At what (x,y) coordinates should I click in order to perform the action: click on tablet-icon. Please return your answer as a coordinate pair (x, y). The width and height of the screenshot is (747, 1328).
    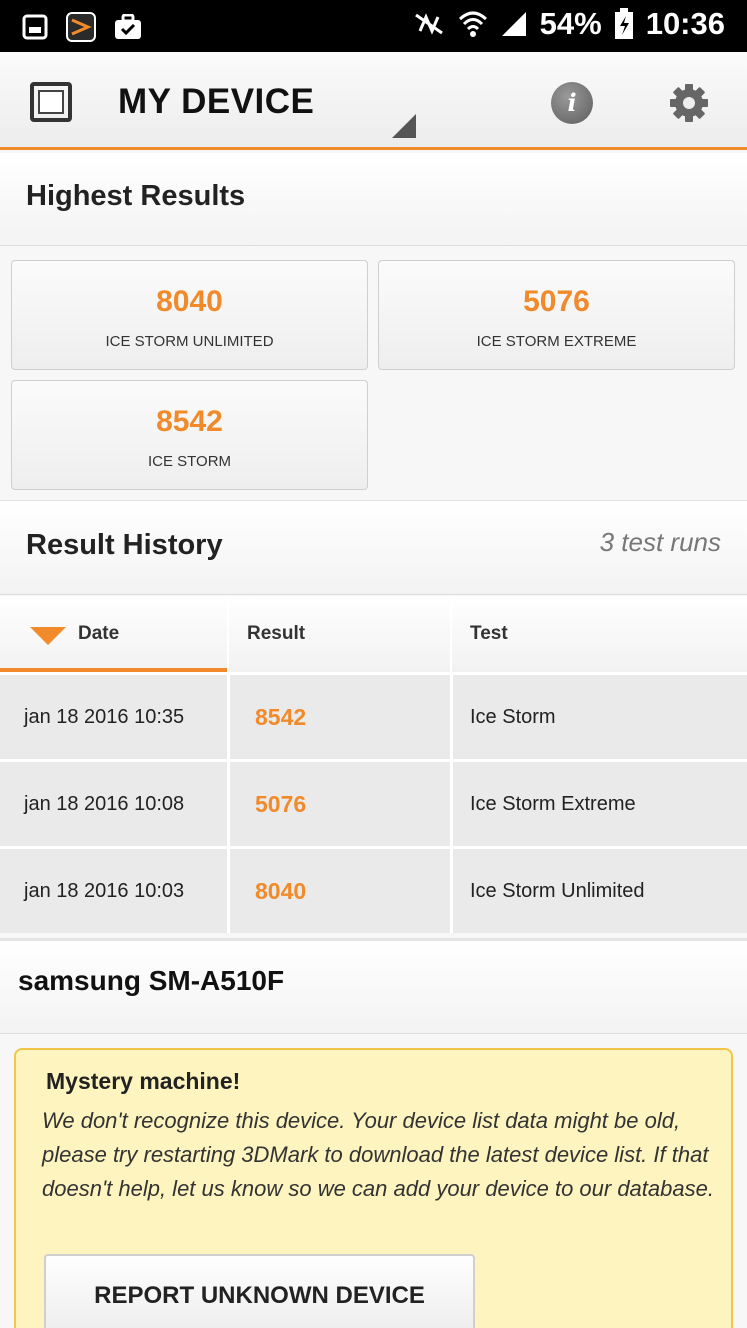
    Looking at the image, I should click on (51, 102).